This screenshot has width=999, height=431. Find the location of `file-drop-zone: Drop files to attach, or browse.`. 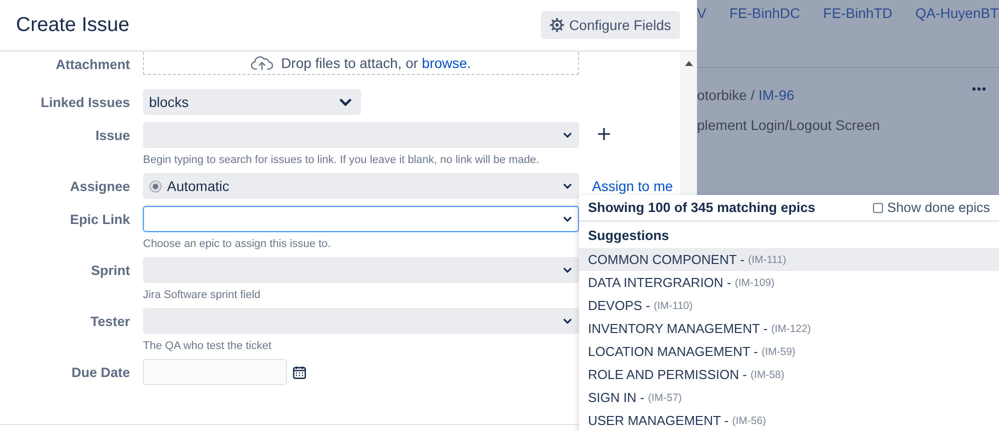

file-drop-zone: Drop files to attach, or browse. is located at coordinates (361, 63).